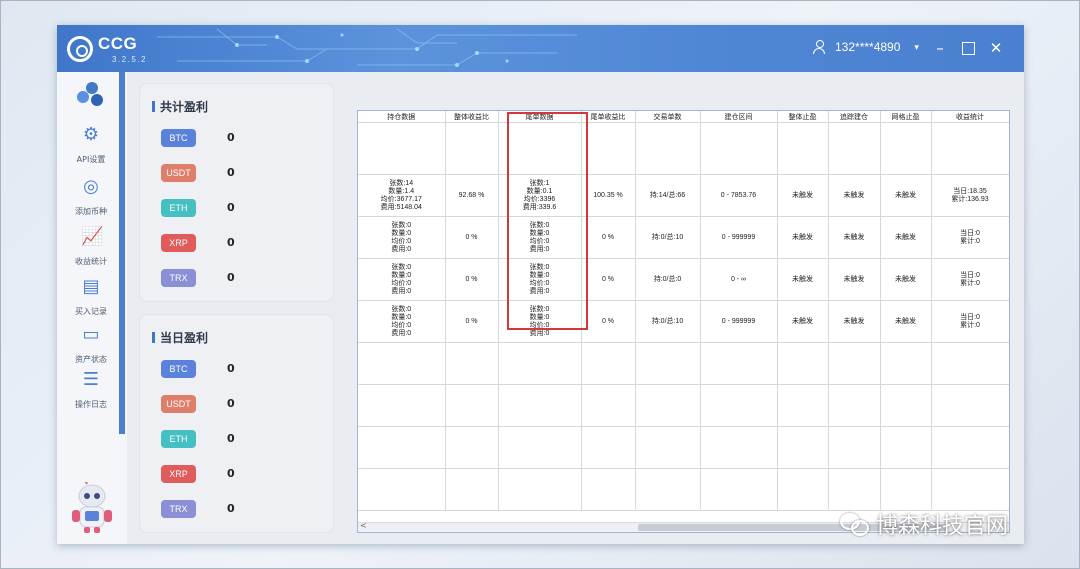 This screenshot has width=1080, height=569. Describe the element at coordinates (940, 49) in the screenshot. I see `minimize-button: –` at that location.